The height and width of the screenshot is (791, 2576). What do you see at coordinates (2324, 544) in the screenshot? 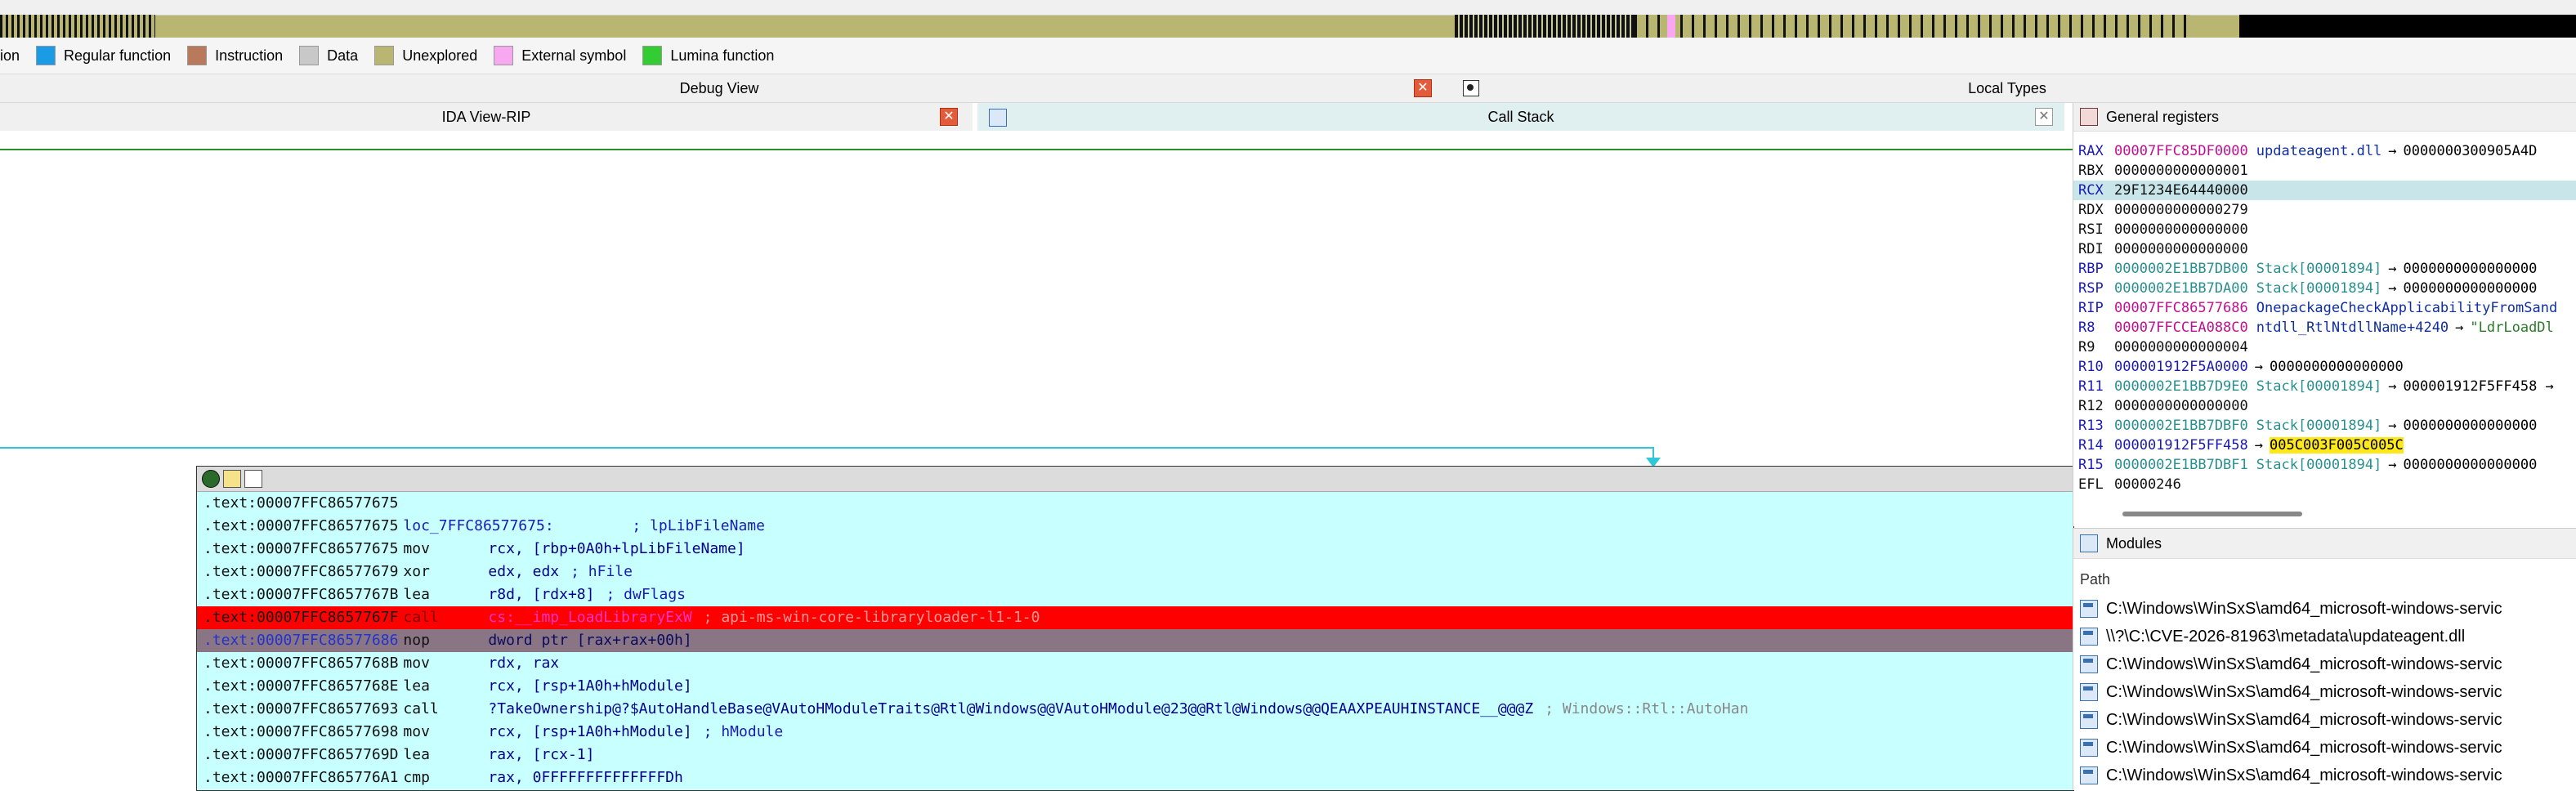
I see `modules-titlebar: Modules` at bounding box center [2324, 544].